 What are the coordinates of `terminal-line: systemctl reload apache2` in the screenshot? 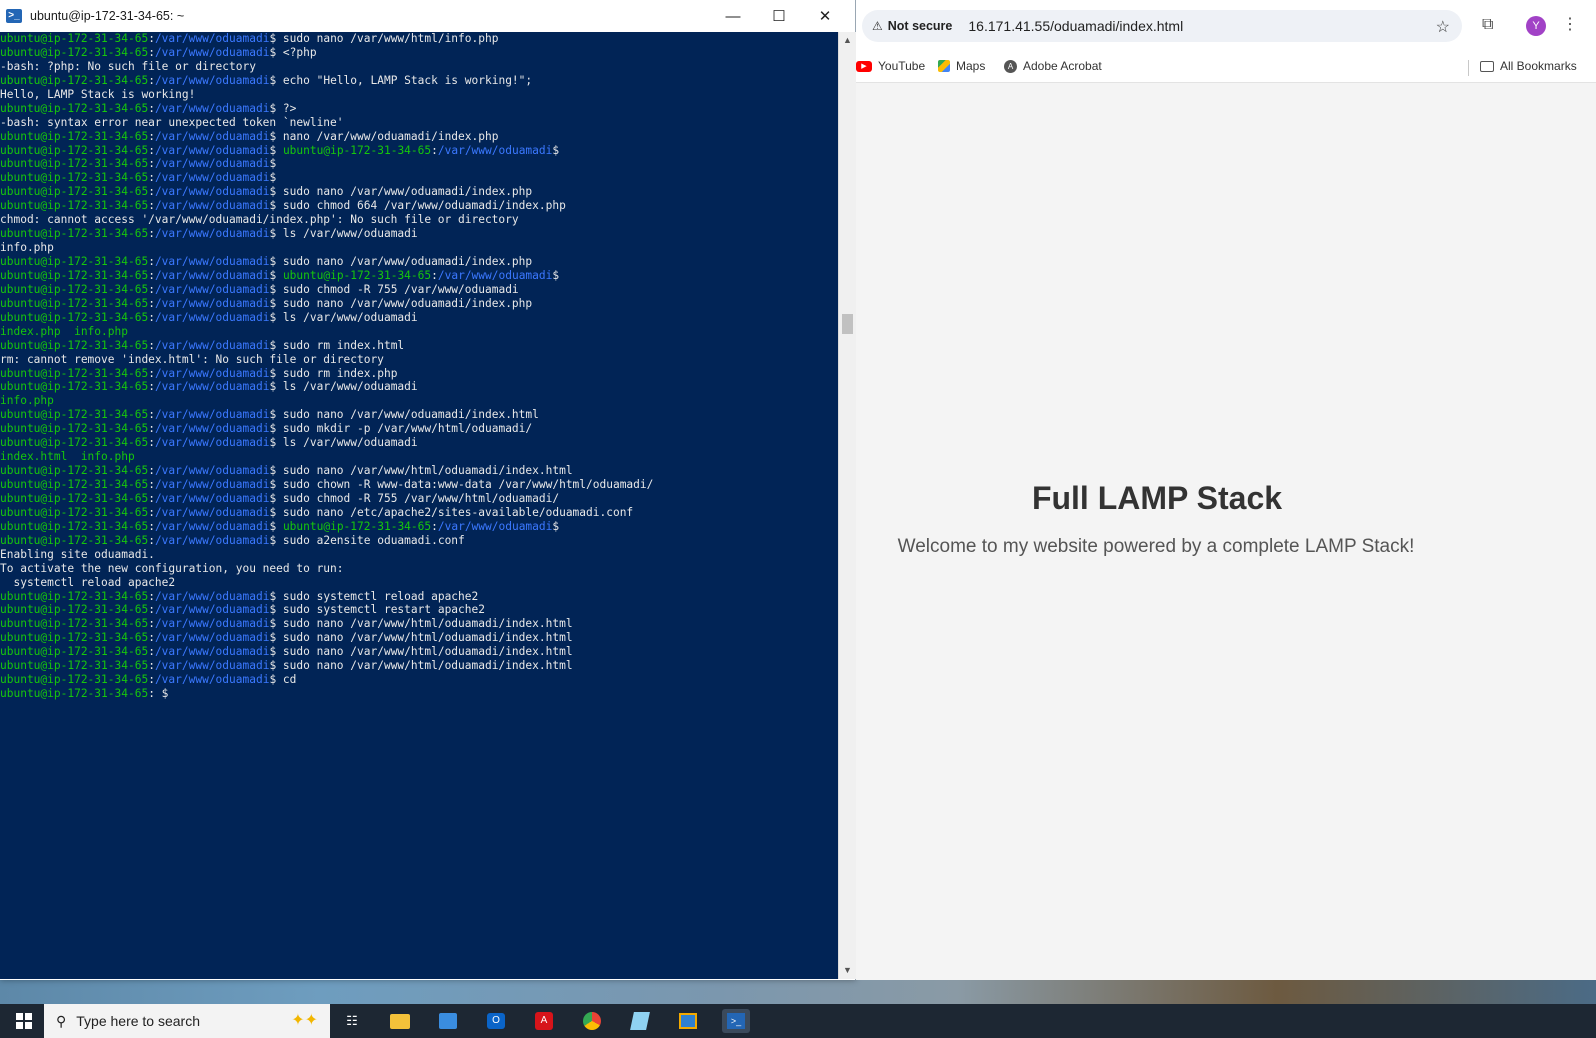 It's located at (88, 582).